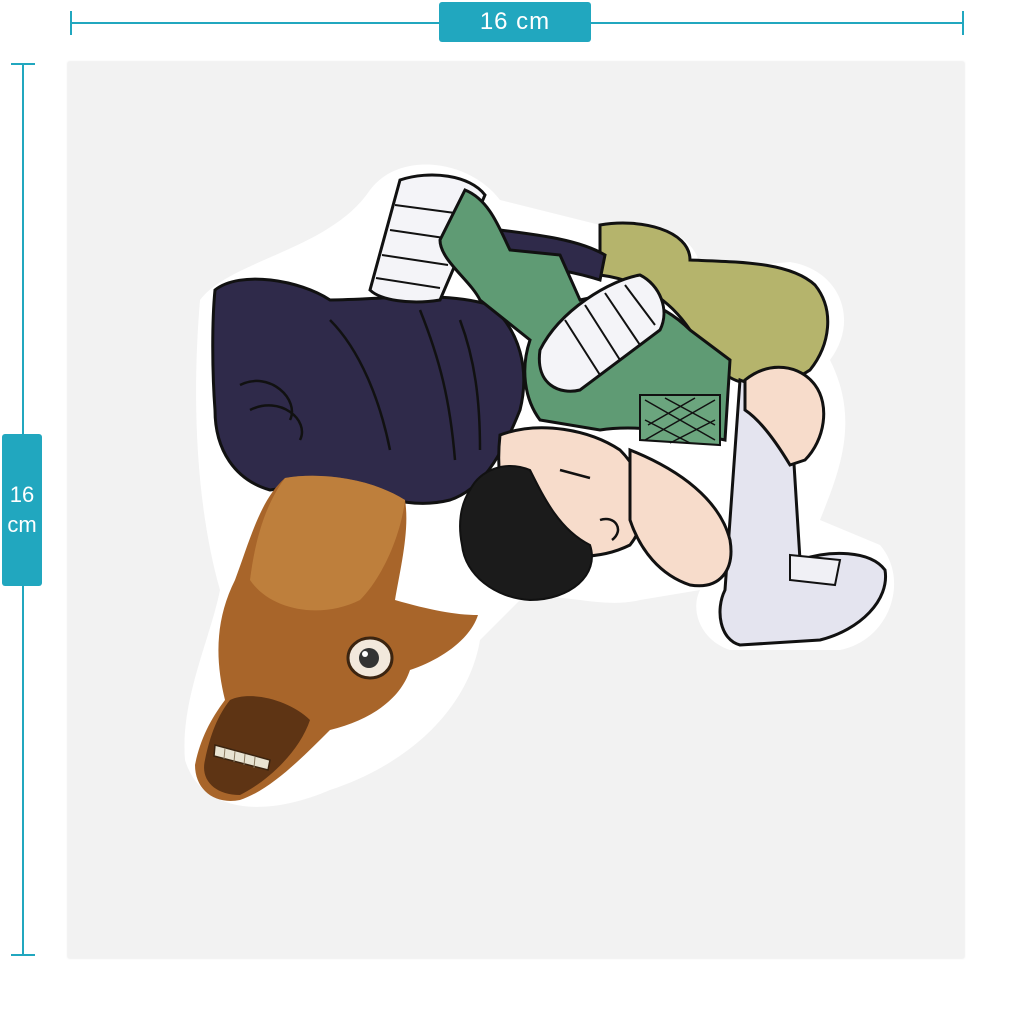 Image resolution: width=1024 pixels, height=1024 pixels. What do you see at coordinates (23, 64) in the screenshot?
I see `height-ruler-start-tick` at bounding box center [23, 64].